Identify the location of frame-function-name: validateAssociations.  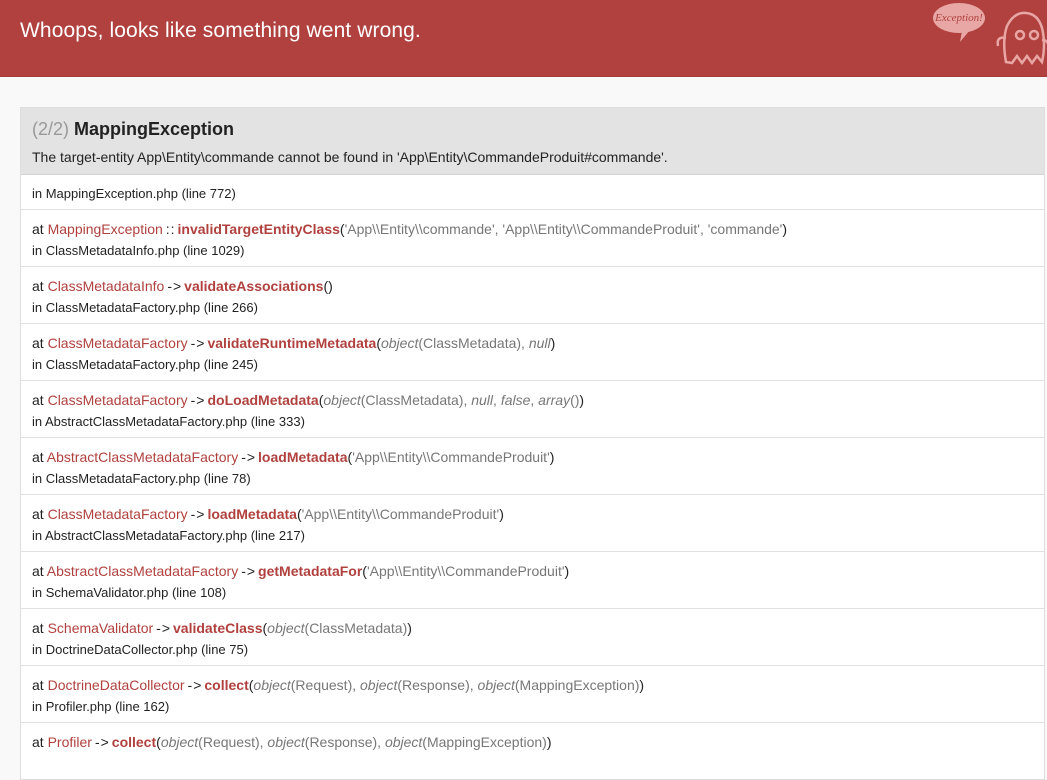
(254, 286).